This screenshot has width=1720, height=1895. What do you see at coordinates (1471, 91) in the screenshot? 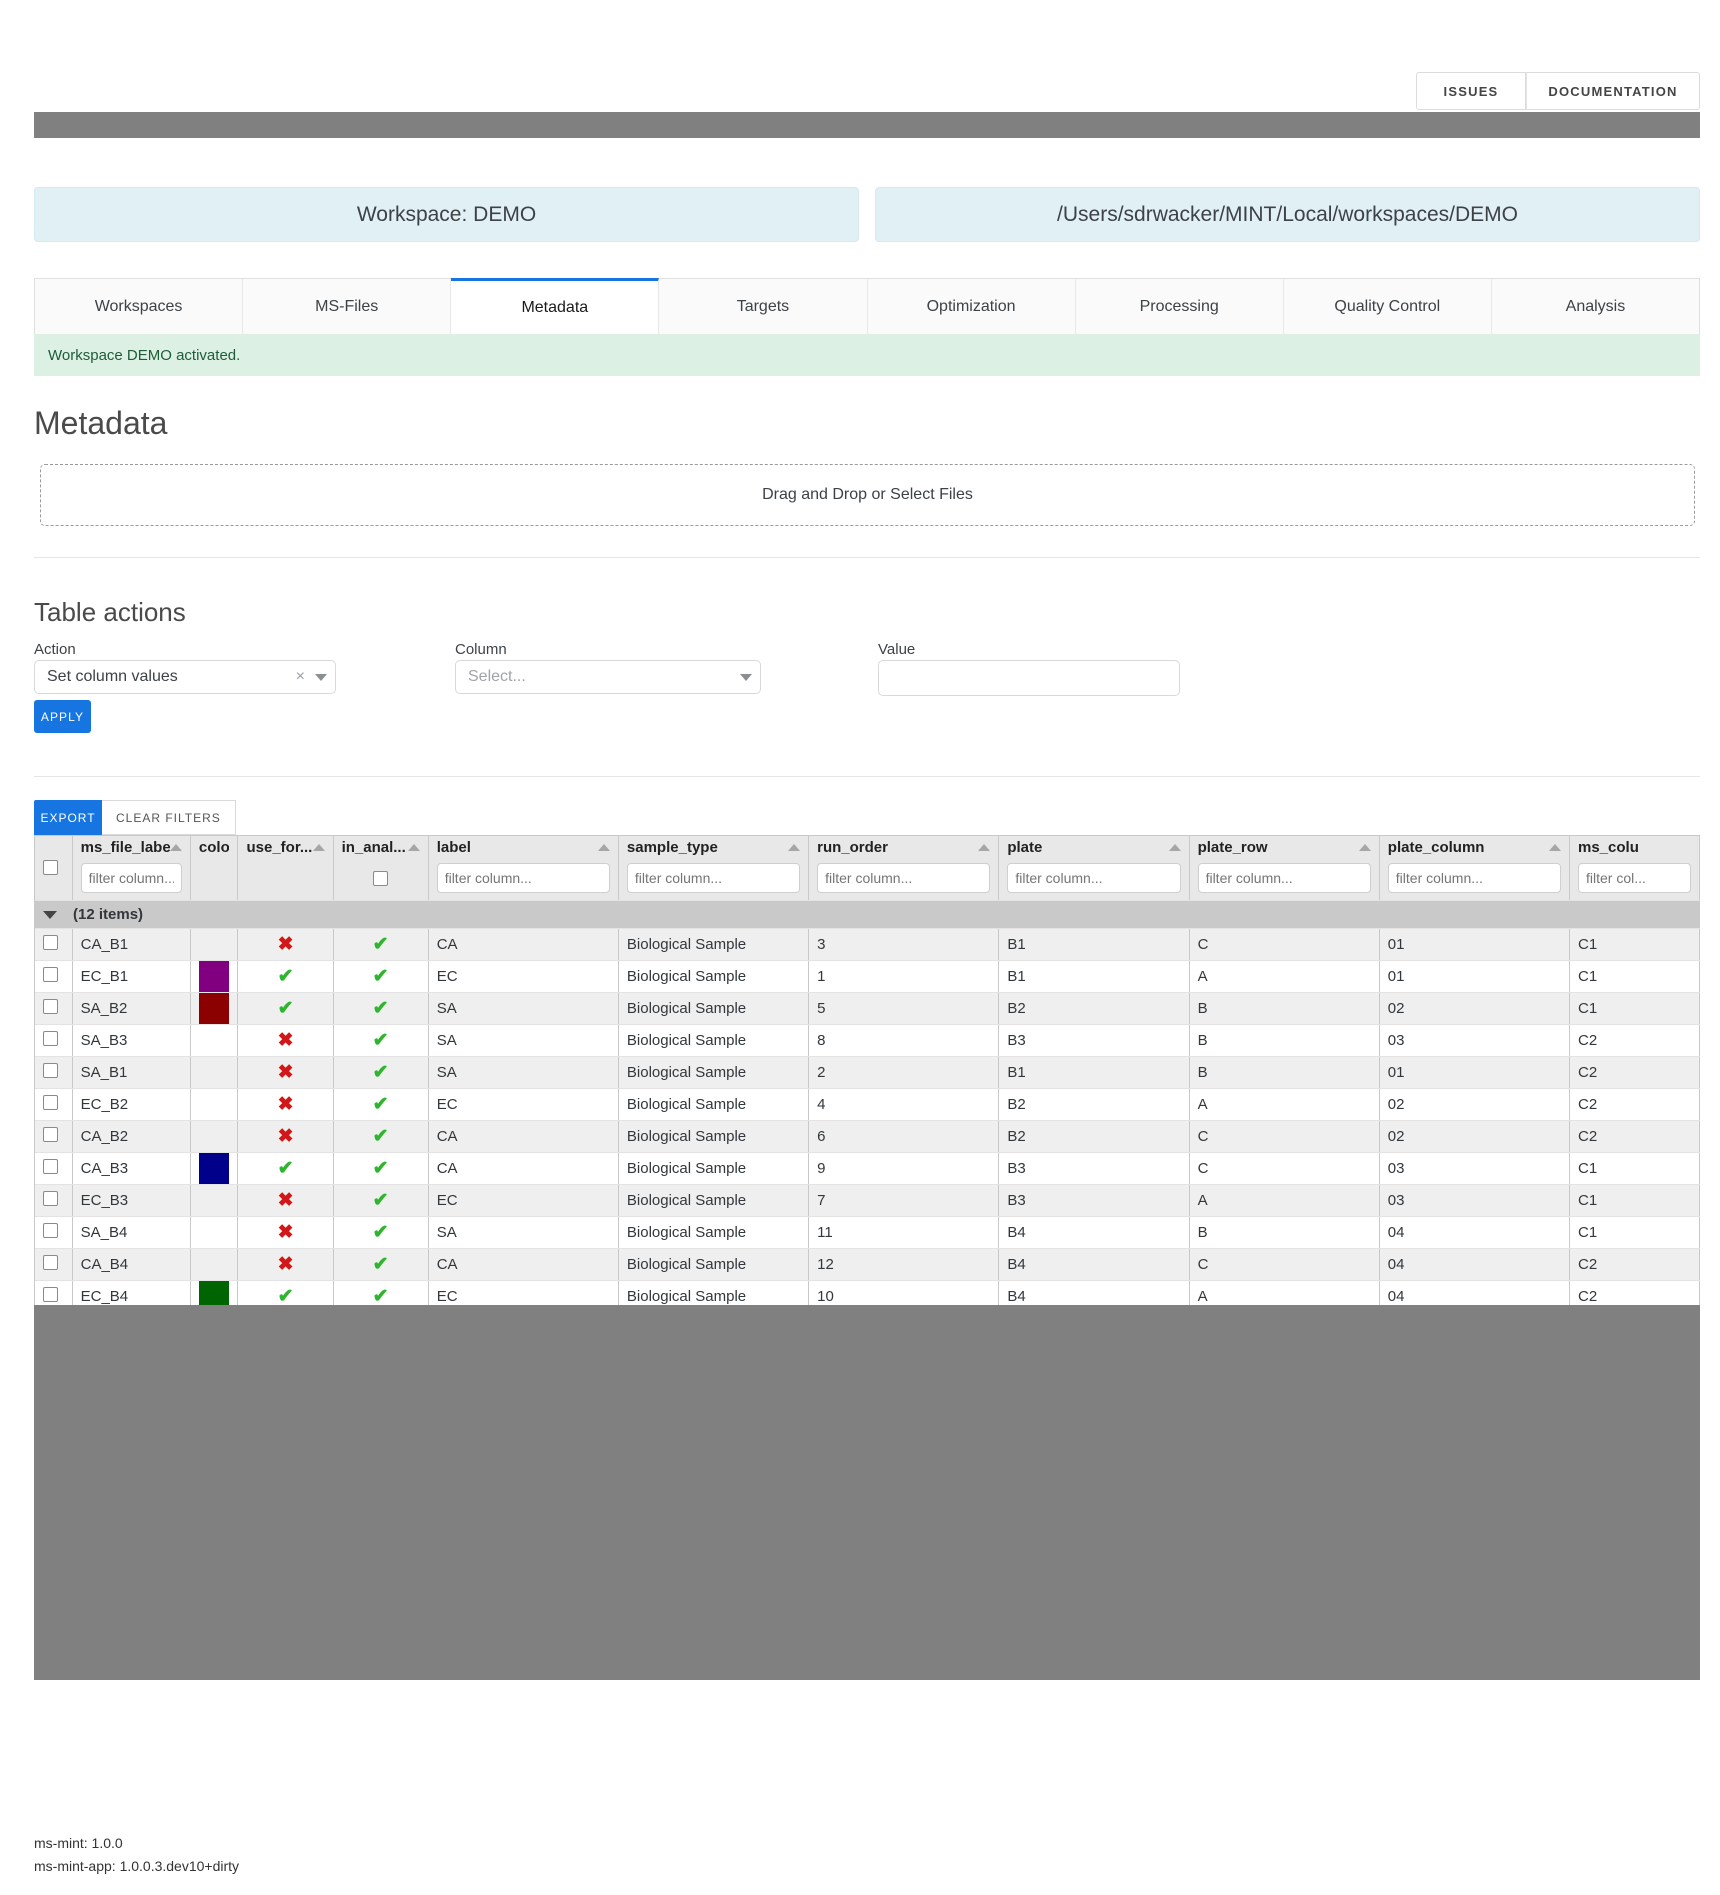
I see `issues-button: ISSUES` at bounding box center [1471, 91].